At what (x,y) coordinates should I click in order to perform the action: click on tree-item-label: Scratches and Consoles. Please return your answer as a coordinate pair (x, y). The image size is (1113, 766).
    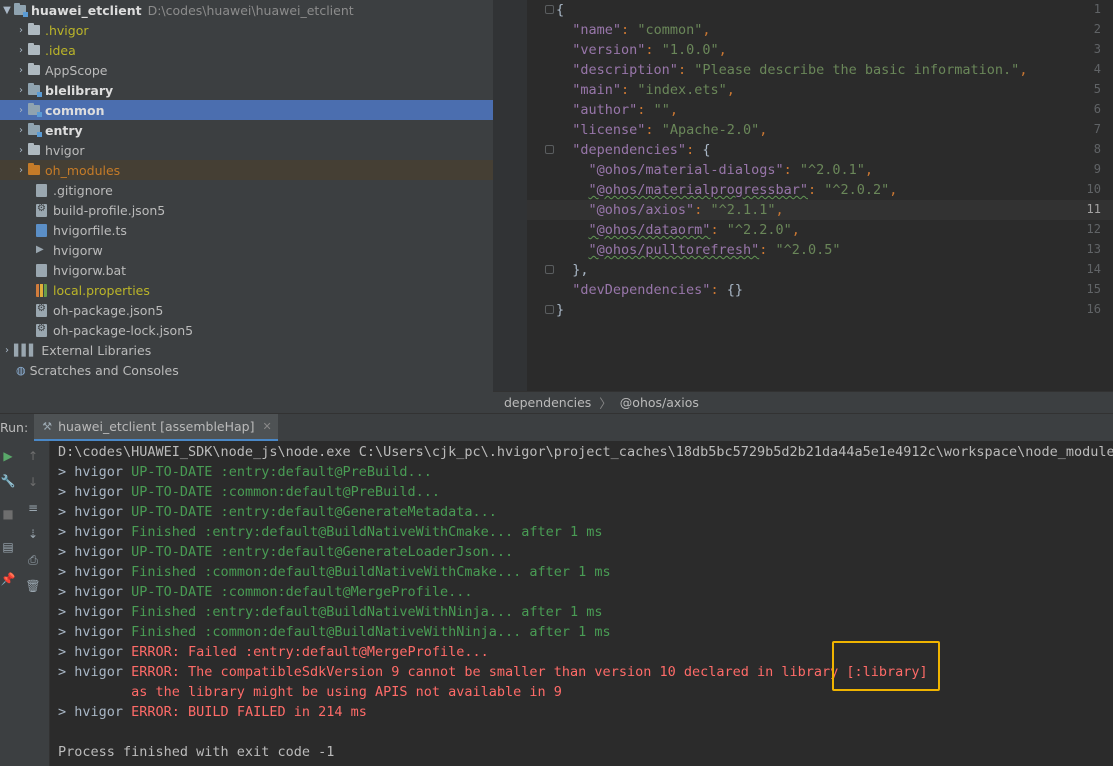
    Looking at the image, I should click on (104, 370).